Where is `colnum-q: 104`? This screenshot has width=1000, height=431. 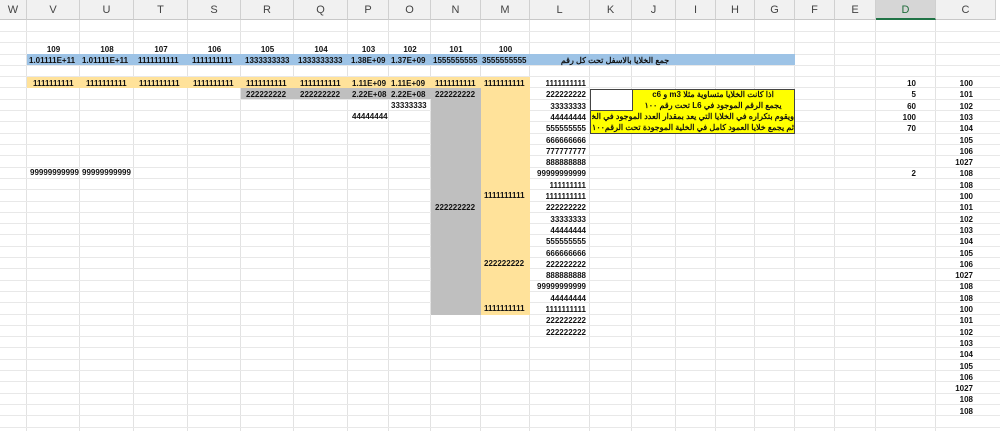 colnum-q: 104 is located at coordinates (321, 49).